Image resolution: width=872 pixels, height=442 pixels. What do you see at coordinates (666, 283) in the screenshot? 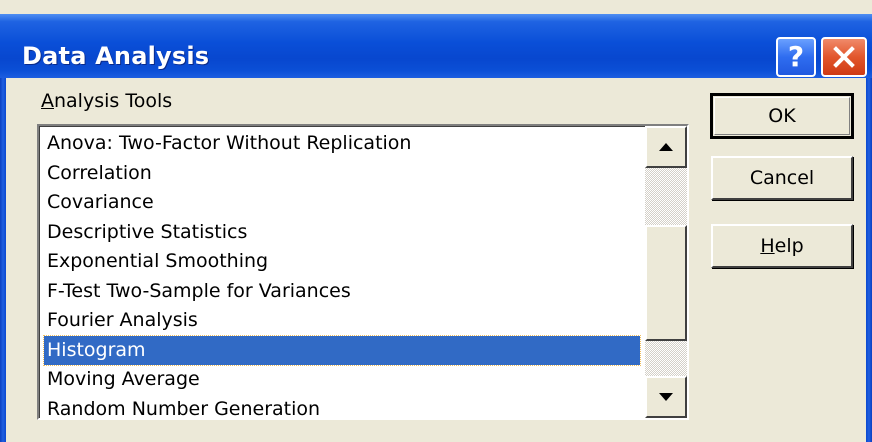
I see `scroll-thumb` at bounding box center [666, 283].